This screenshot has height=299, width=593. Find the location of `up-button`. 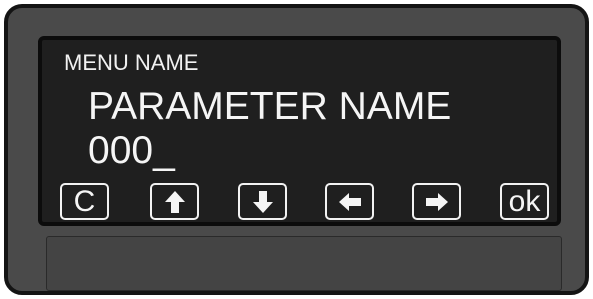

up-button is located at coordinates (174, 201).